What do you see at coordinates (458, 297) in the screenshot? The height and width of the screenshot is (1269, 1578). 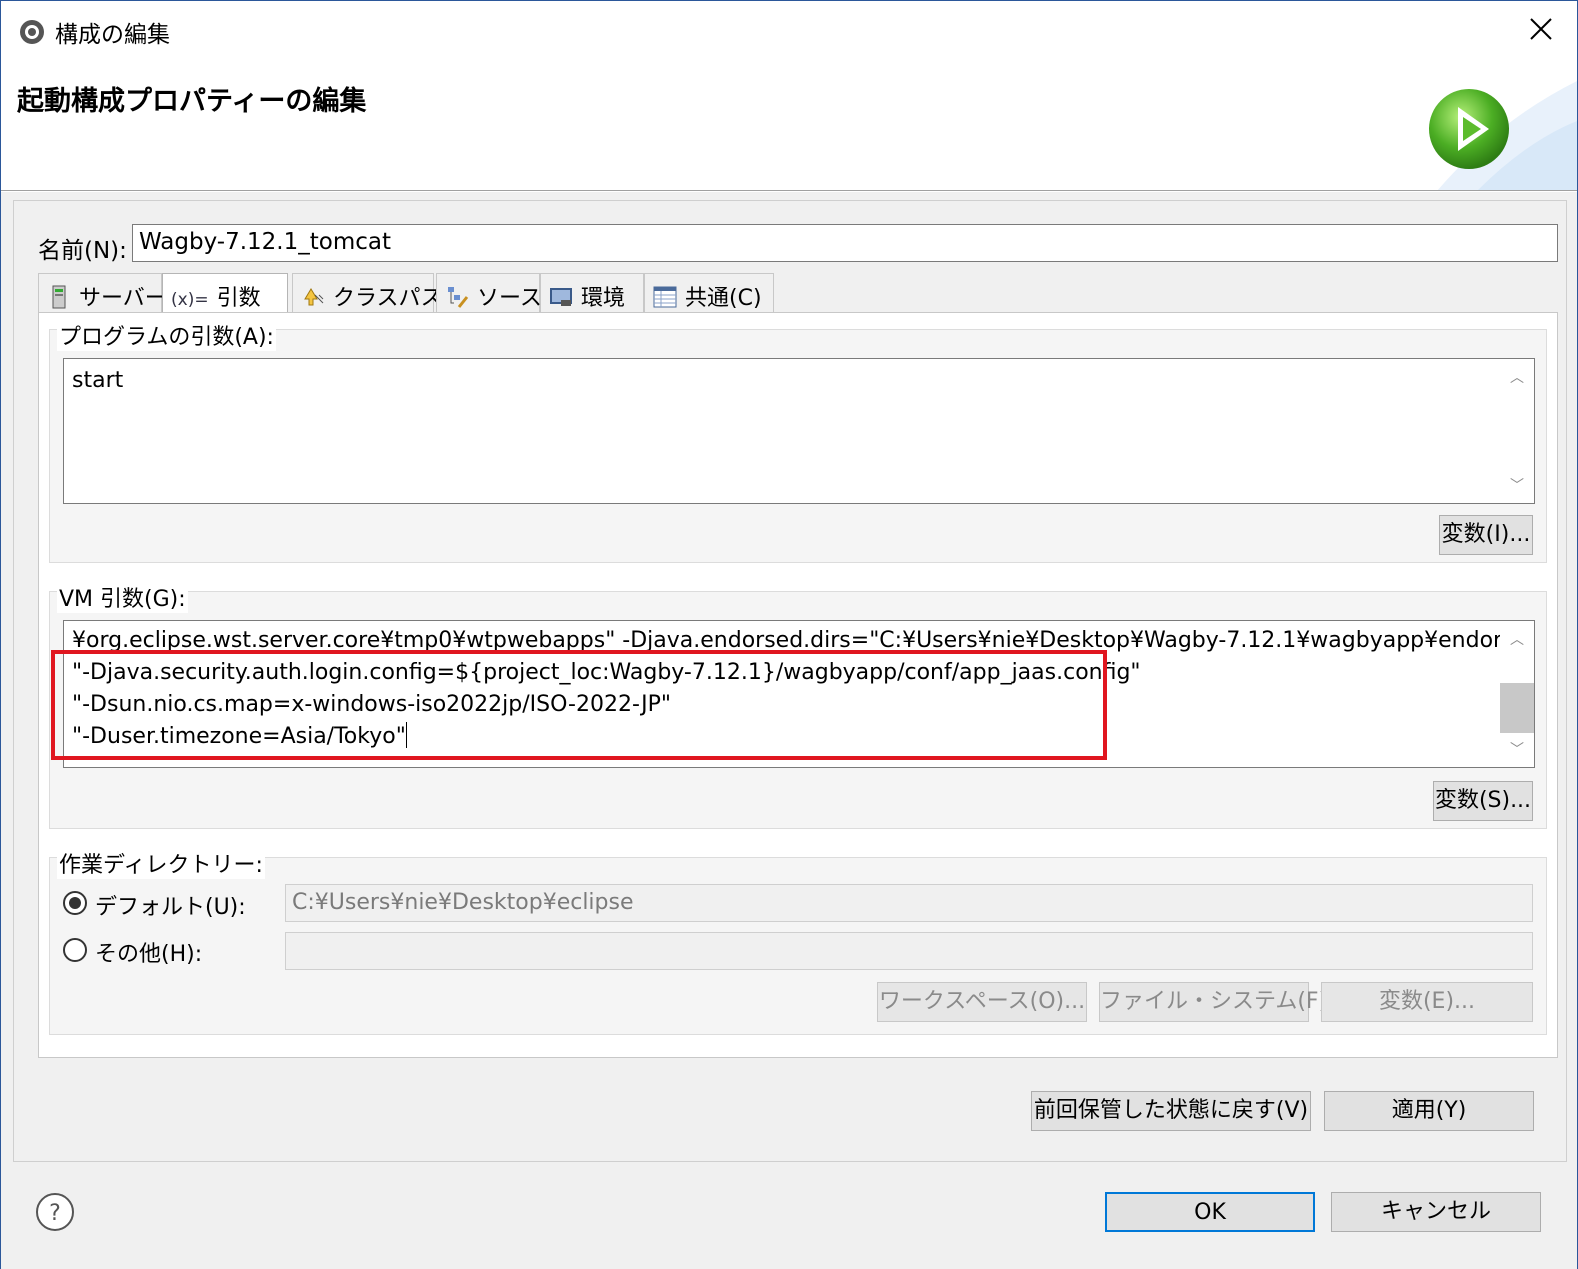 I see `source-icon` at bounding box center [458, 297].